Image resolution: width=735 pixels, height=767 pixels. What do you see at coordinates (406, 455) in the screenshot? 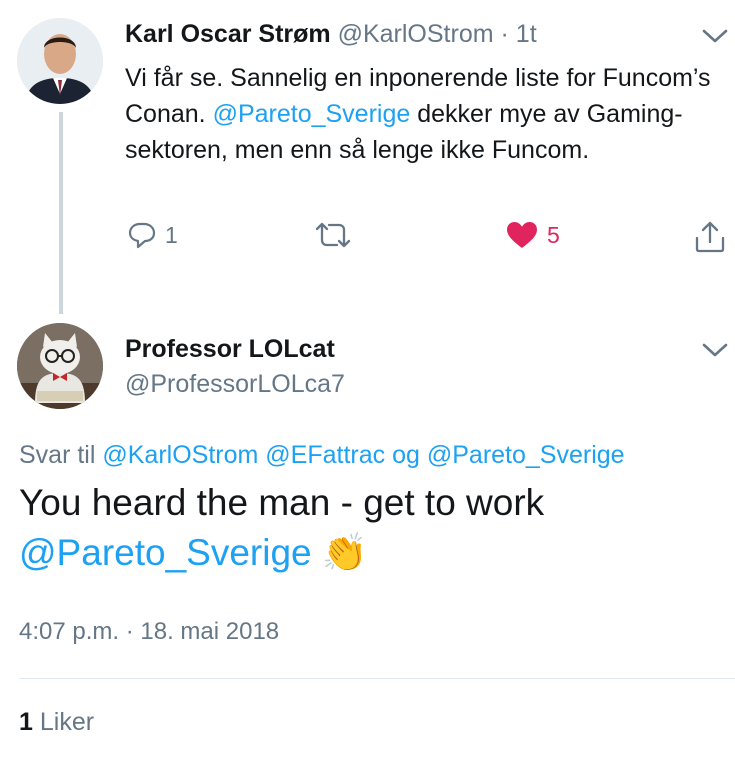
I see `reply-to-conjunction: og` at bounding box center [406, 455].